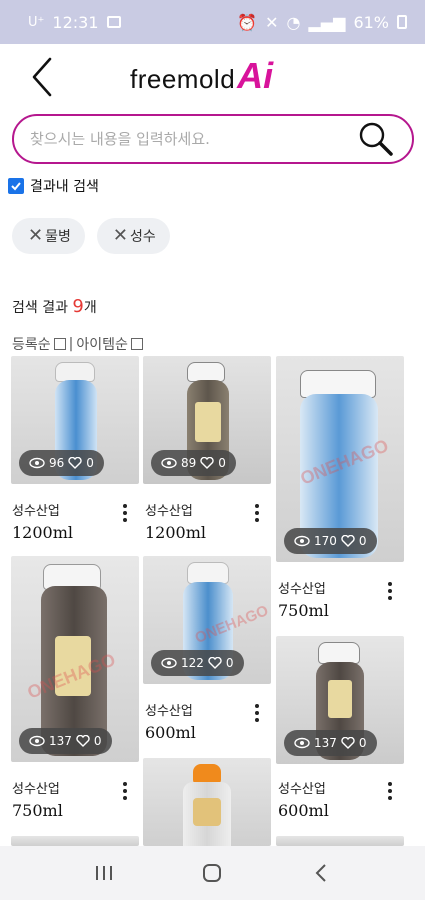 This screenshot has height=900, width=425. Describe the element at coordinates (136, 344) in the screenshot. I see `sort-by-item-checkbox` at that location.